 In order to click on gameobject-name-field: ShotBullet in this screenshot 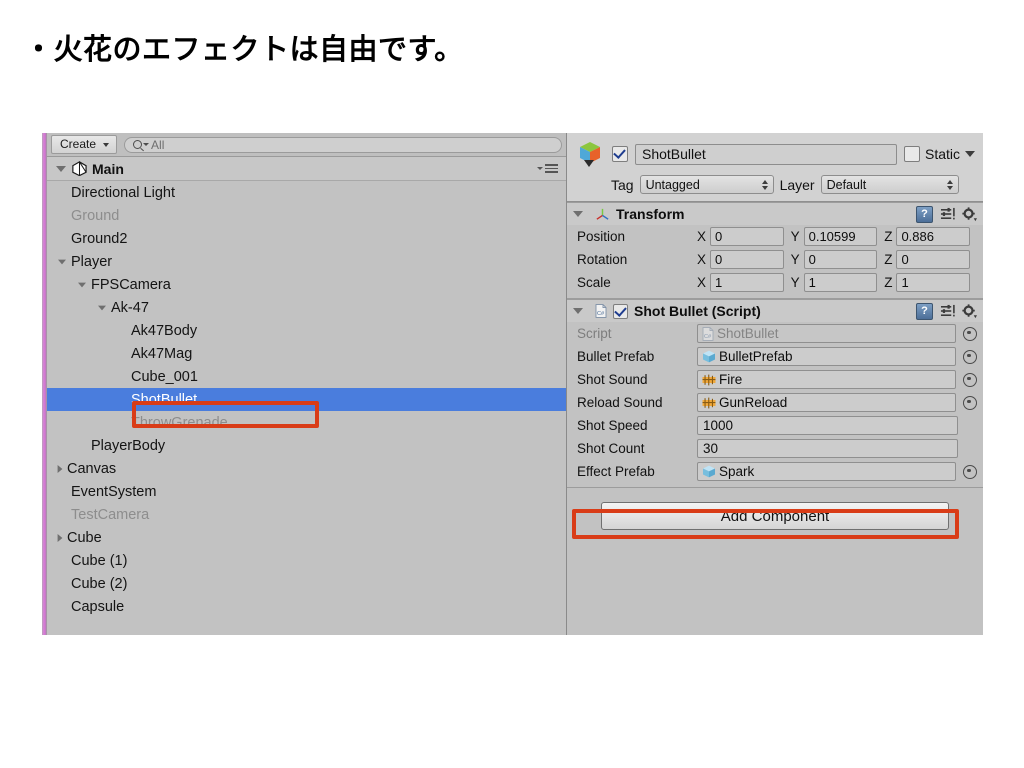, I will do `click(766, 154)`.